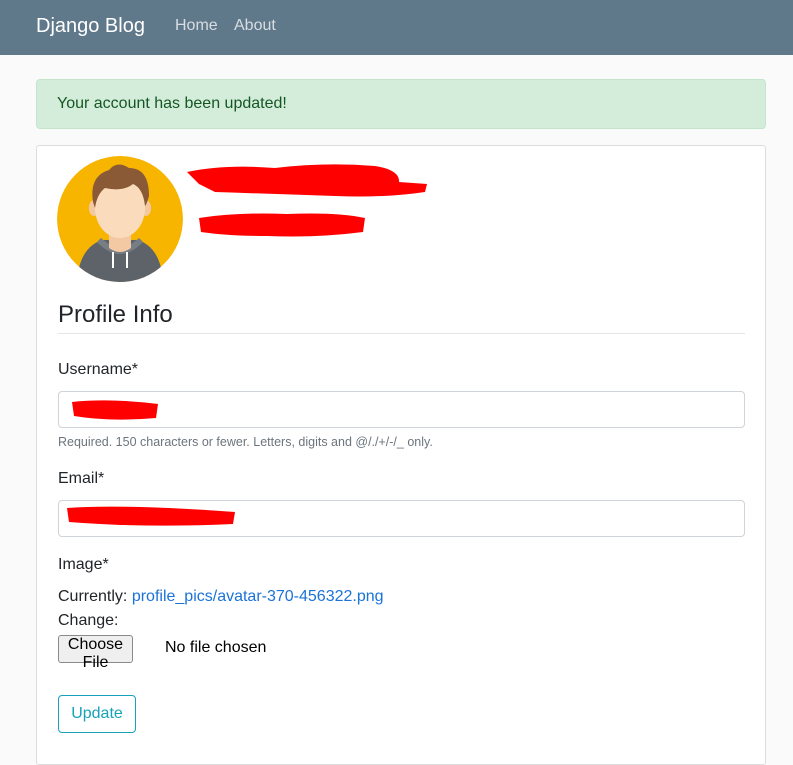 The image size is (793, 765). I want to click on nav-about-link: About, so click(255, 26).